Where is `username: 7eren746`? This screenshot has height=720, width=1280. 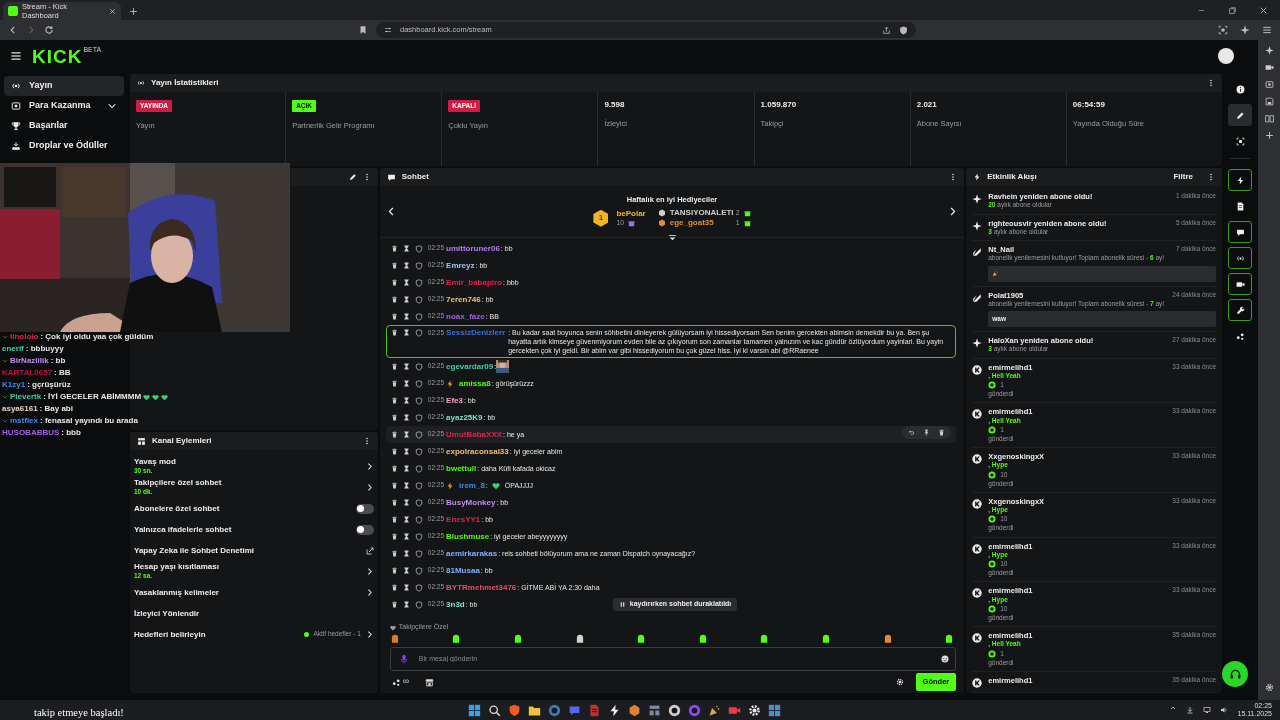
username: 7eren746 is located at coordinates (463, 299).